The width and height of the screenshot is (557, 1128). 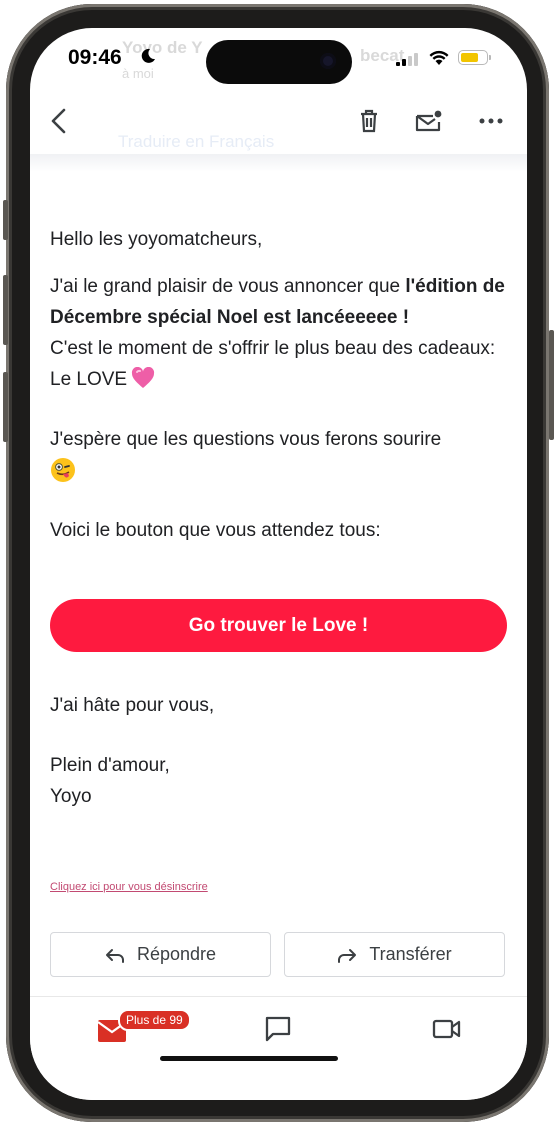 What do you see at coordinates (5, 220) in the screenshot?
I see `action-button` at bounding box center [5, 220].